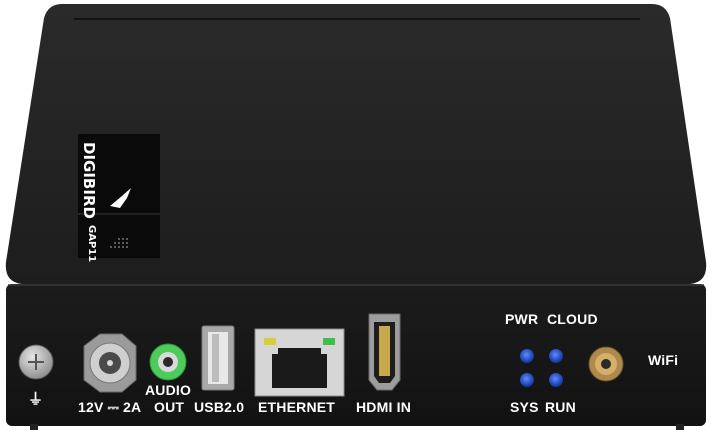  Describe the element at coordinates (384, 407) in the screenshot. I see `hdmi-label: HDMI IN` at that location.